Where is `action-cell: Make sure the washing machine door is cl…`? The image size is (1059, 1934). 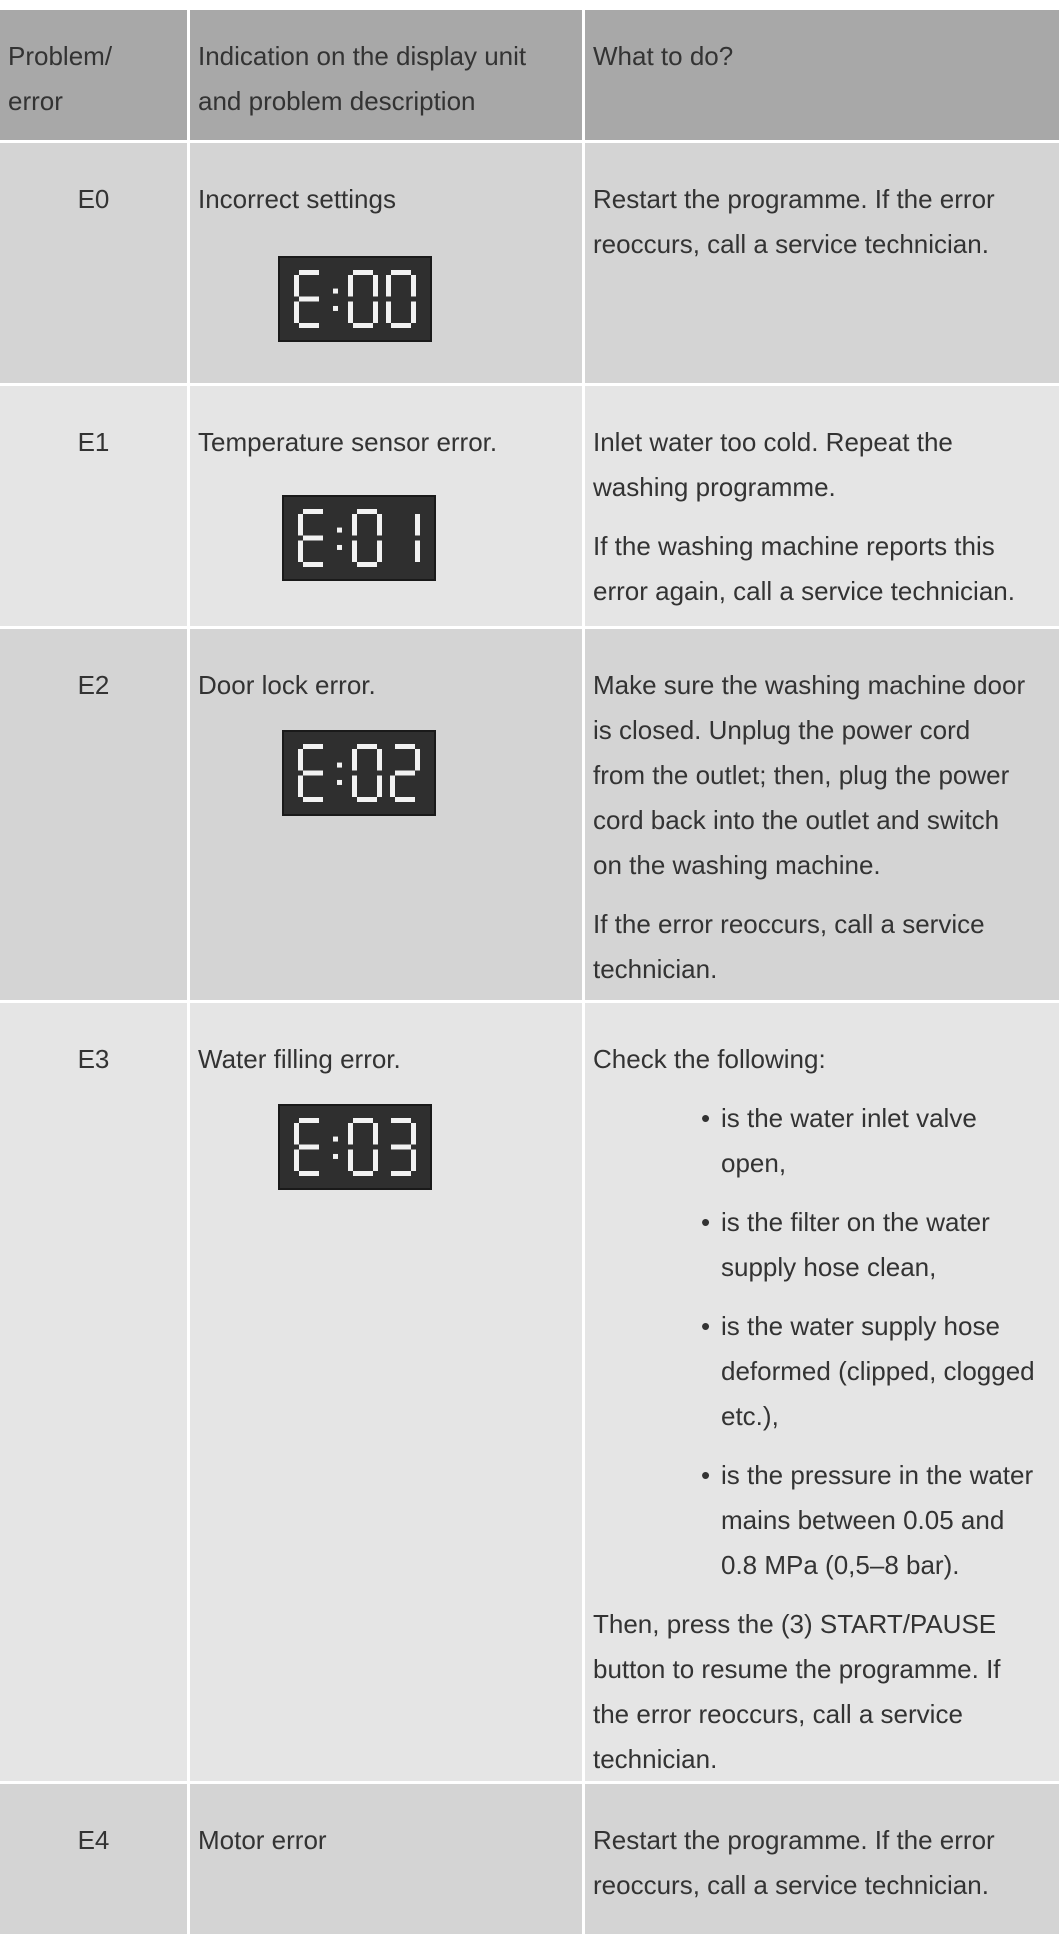
action-cell: Make sure the washing machine door is cl… is located at coordinates (822, 814).